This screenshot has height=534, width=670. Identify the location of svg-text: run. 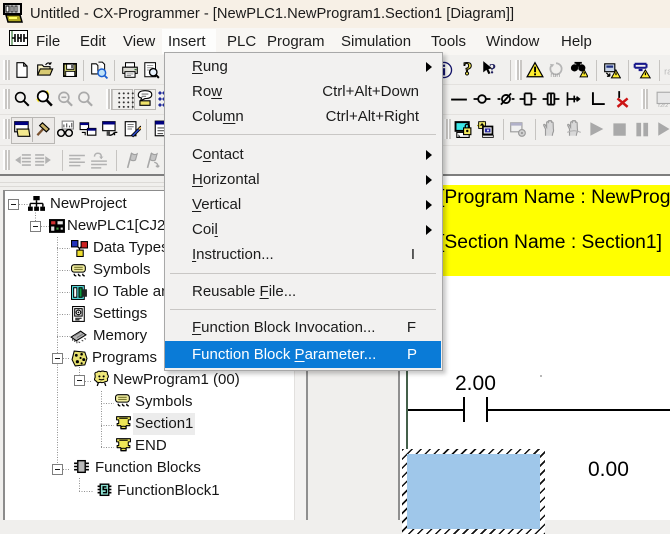
(555, 75).